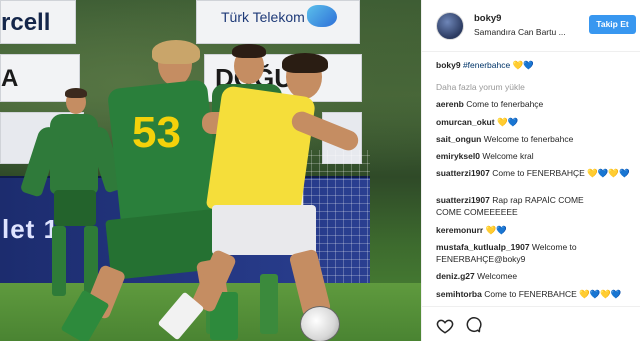 This screenshot has width=640, height=341. Describe the element at coordinates (528, 139) in the screenshot. I see `comment-text: Welcome to fenerbahce` at that location.